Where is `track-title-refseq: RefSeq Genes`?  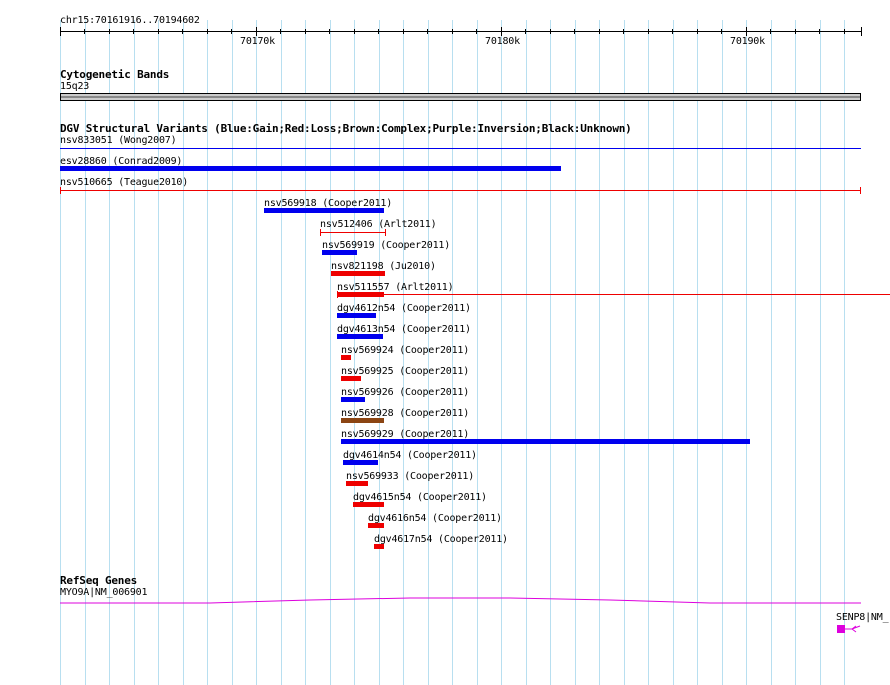 track-title-refseq: RefSeq Genes is located at coordinates (99, 580).